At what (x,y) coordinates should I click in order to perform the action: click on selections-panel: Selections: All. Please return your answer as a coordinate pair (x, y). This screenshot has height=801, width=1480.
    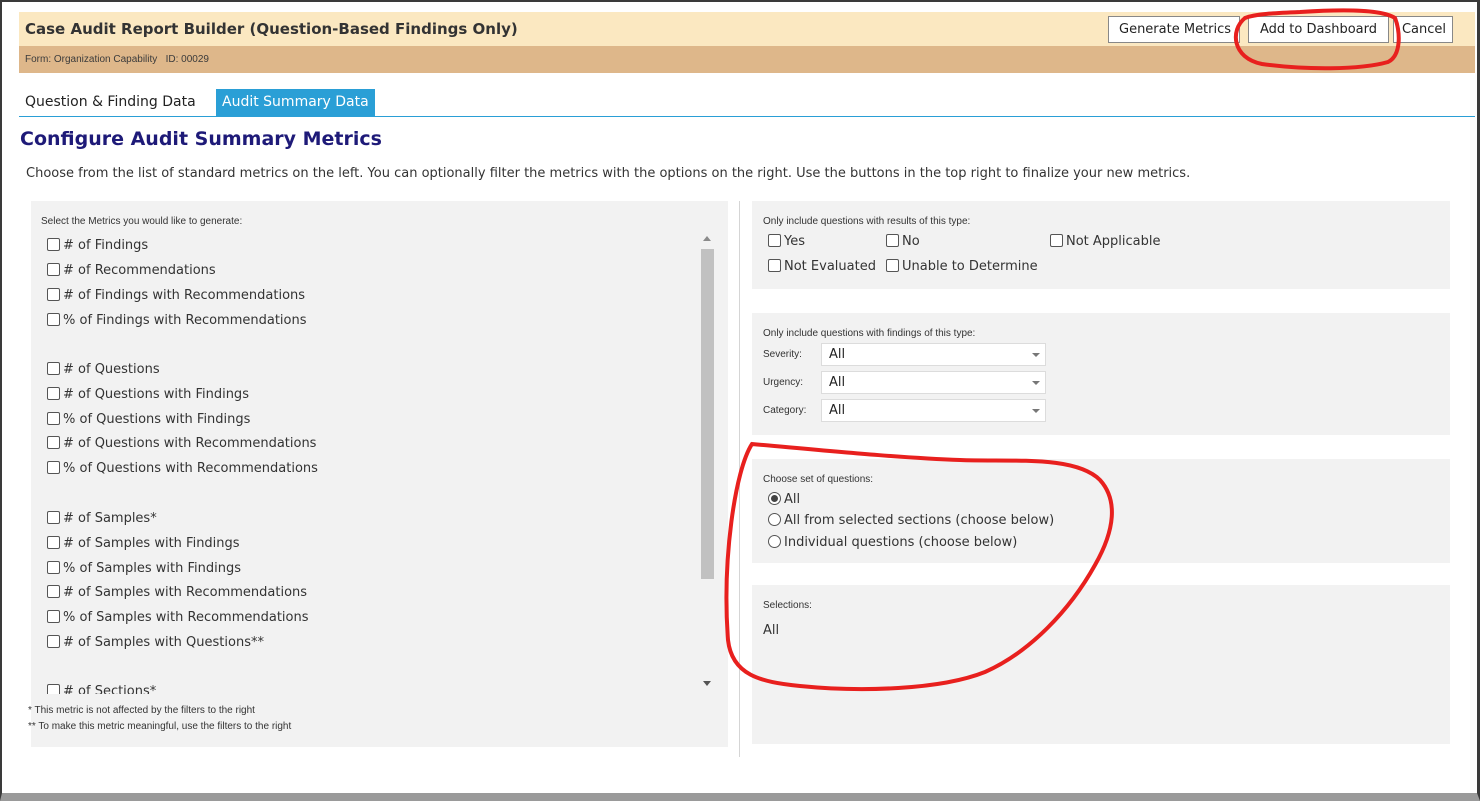
    Looking at the image, I should click on (1101, 664).